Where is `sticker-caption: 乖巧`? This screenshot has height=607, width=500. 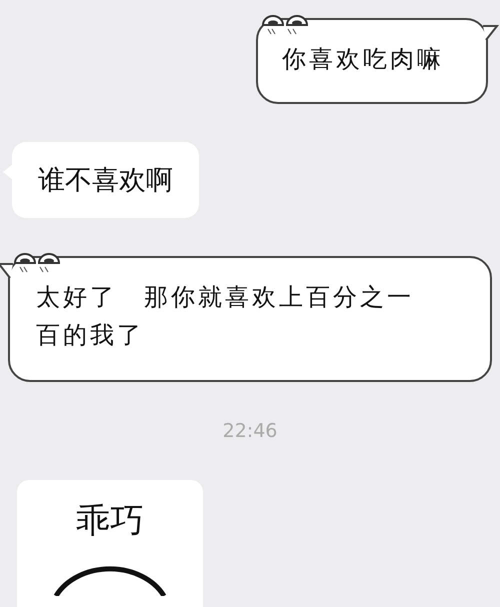
sticker-caption: 乖巧 is located at coordinates (110, 521).